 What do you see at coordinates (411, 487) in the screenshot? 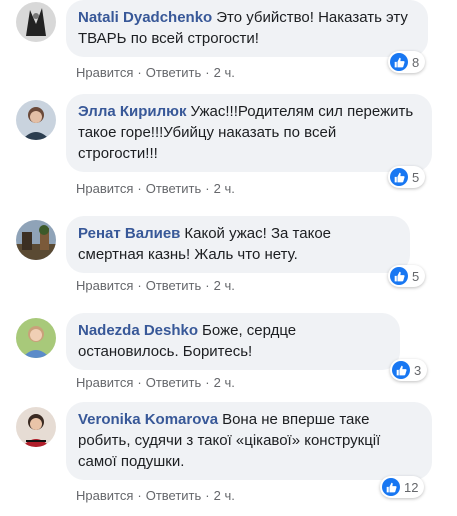
I see `reaction-number: 12` at bounding box center [411, 487].